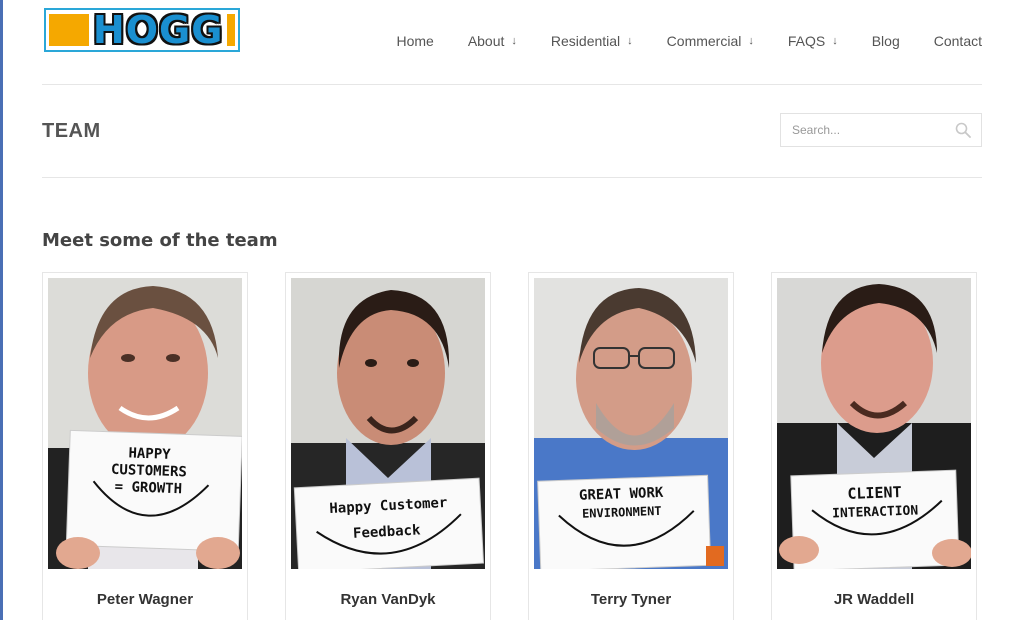 The height and width of the screenshot is (620, 1018). Describe the element at coordinates (806, 41) in the screenshot. I see `nav-faqs-label: FAQS` at that location.